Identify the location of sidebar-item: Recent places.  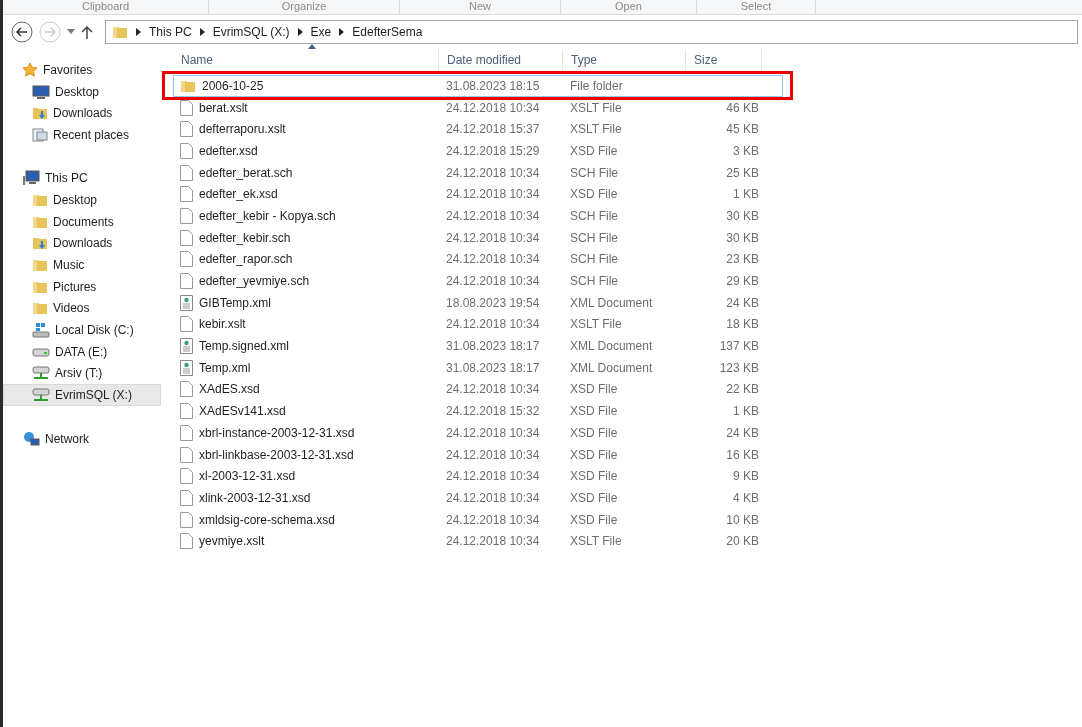
(82, 135).